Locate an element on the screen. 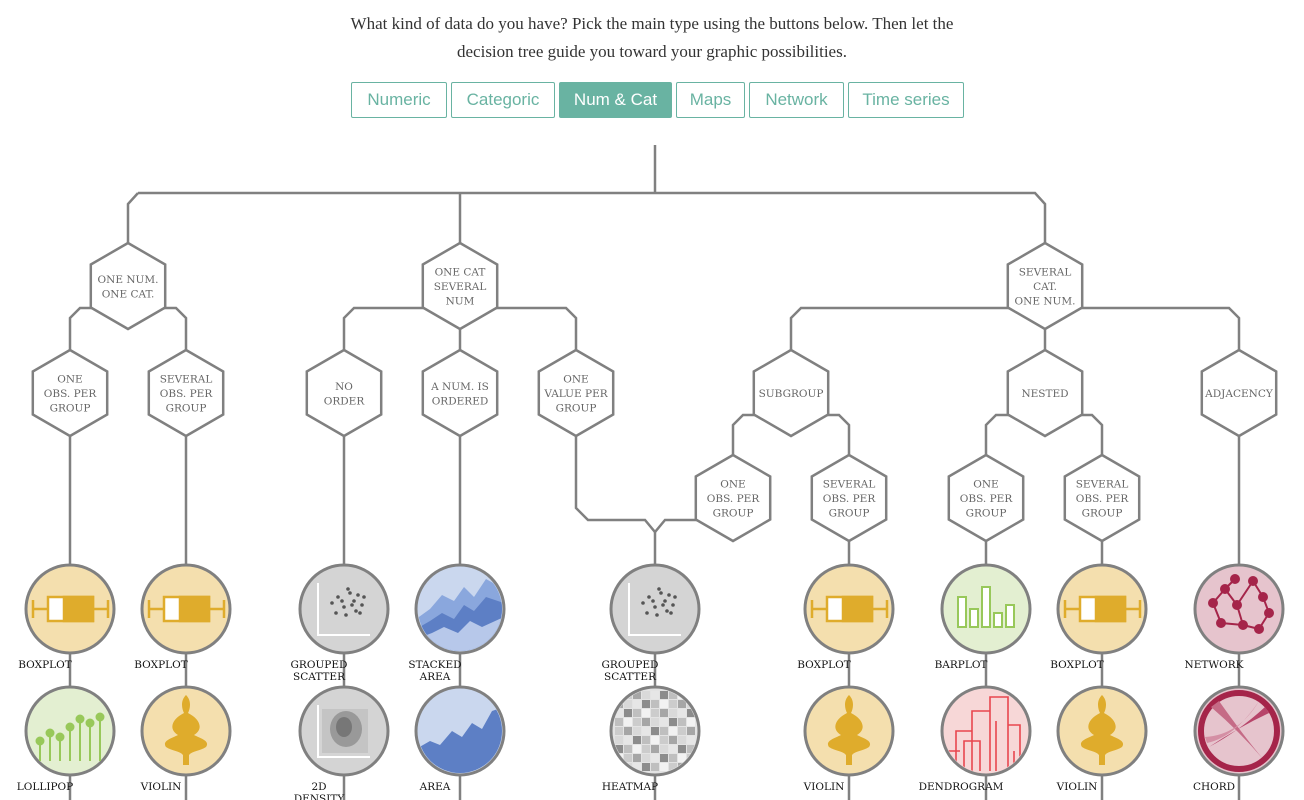 The image size is (1304, 800). leaf-boxplot-3: BOXPLOT is located at coordinates (846, 617).